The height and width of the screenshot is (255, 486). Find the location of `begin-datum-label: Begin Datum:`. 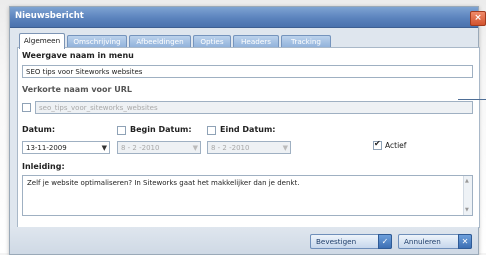

begin-datum-label: Begin Datum: is located at coordinates (161, 129).